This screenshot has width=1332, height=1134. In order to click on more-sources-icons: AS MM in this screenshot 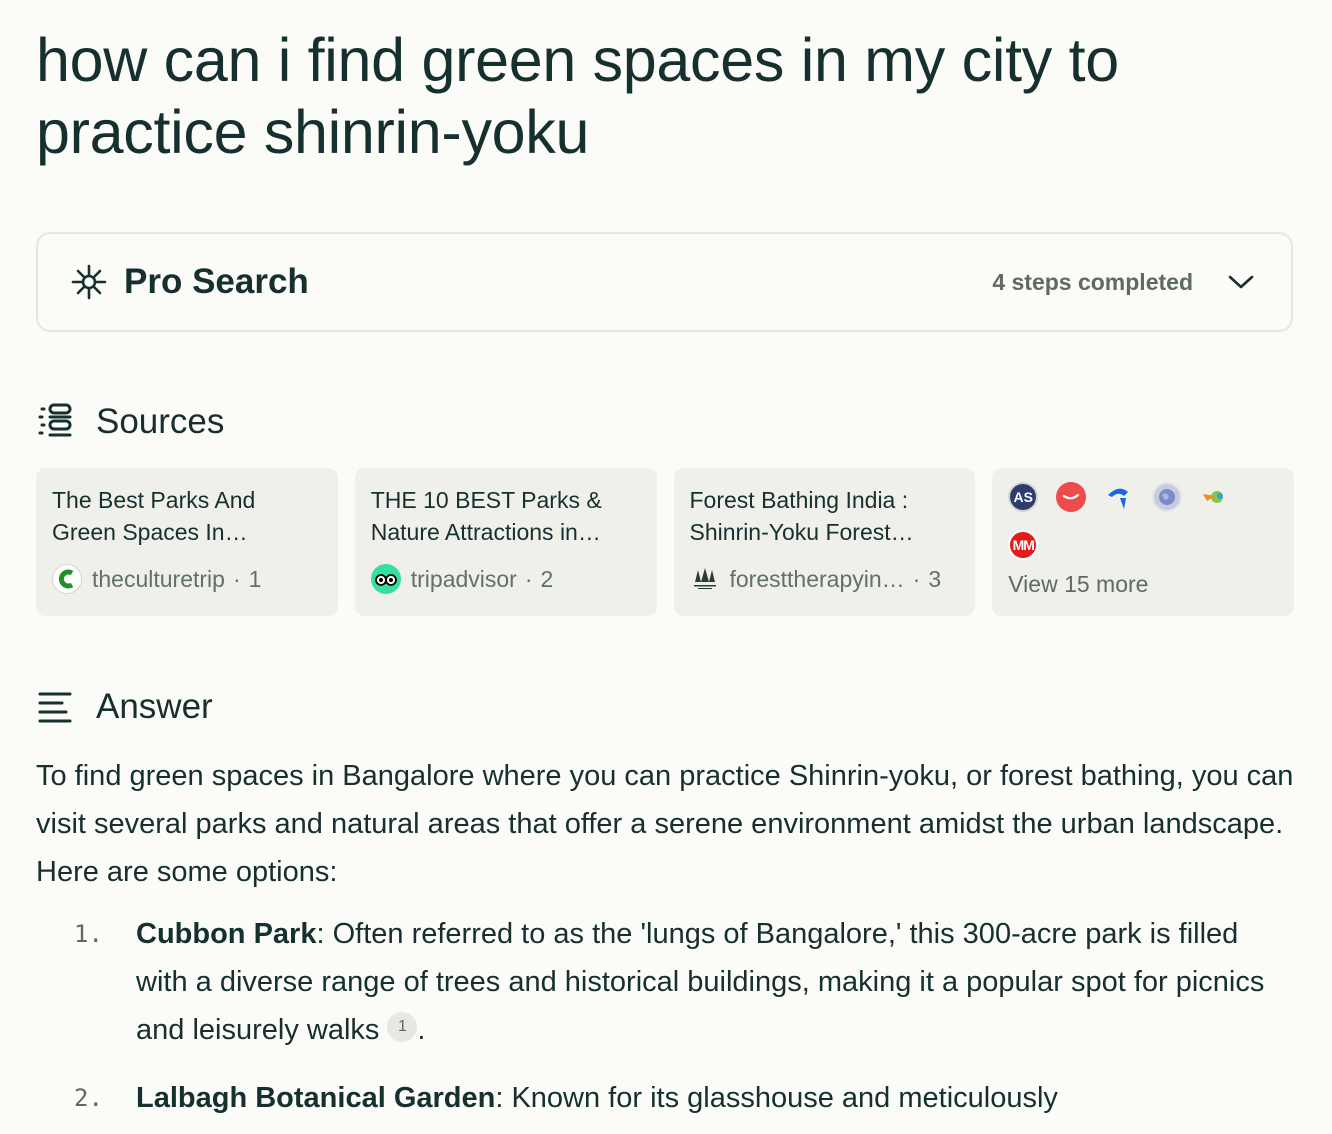, I will do `click(1138, 521)`.